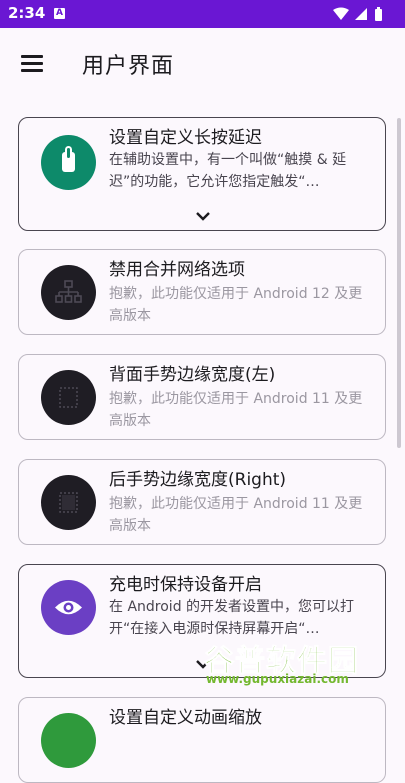 The height and width of the screenshot is (783, 405). What do you see at coordinates (68, 607) in the screenshot?
I see `eye-icon` at bounding box center [68, 607].